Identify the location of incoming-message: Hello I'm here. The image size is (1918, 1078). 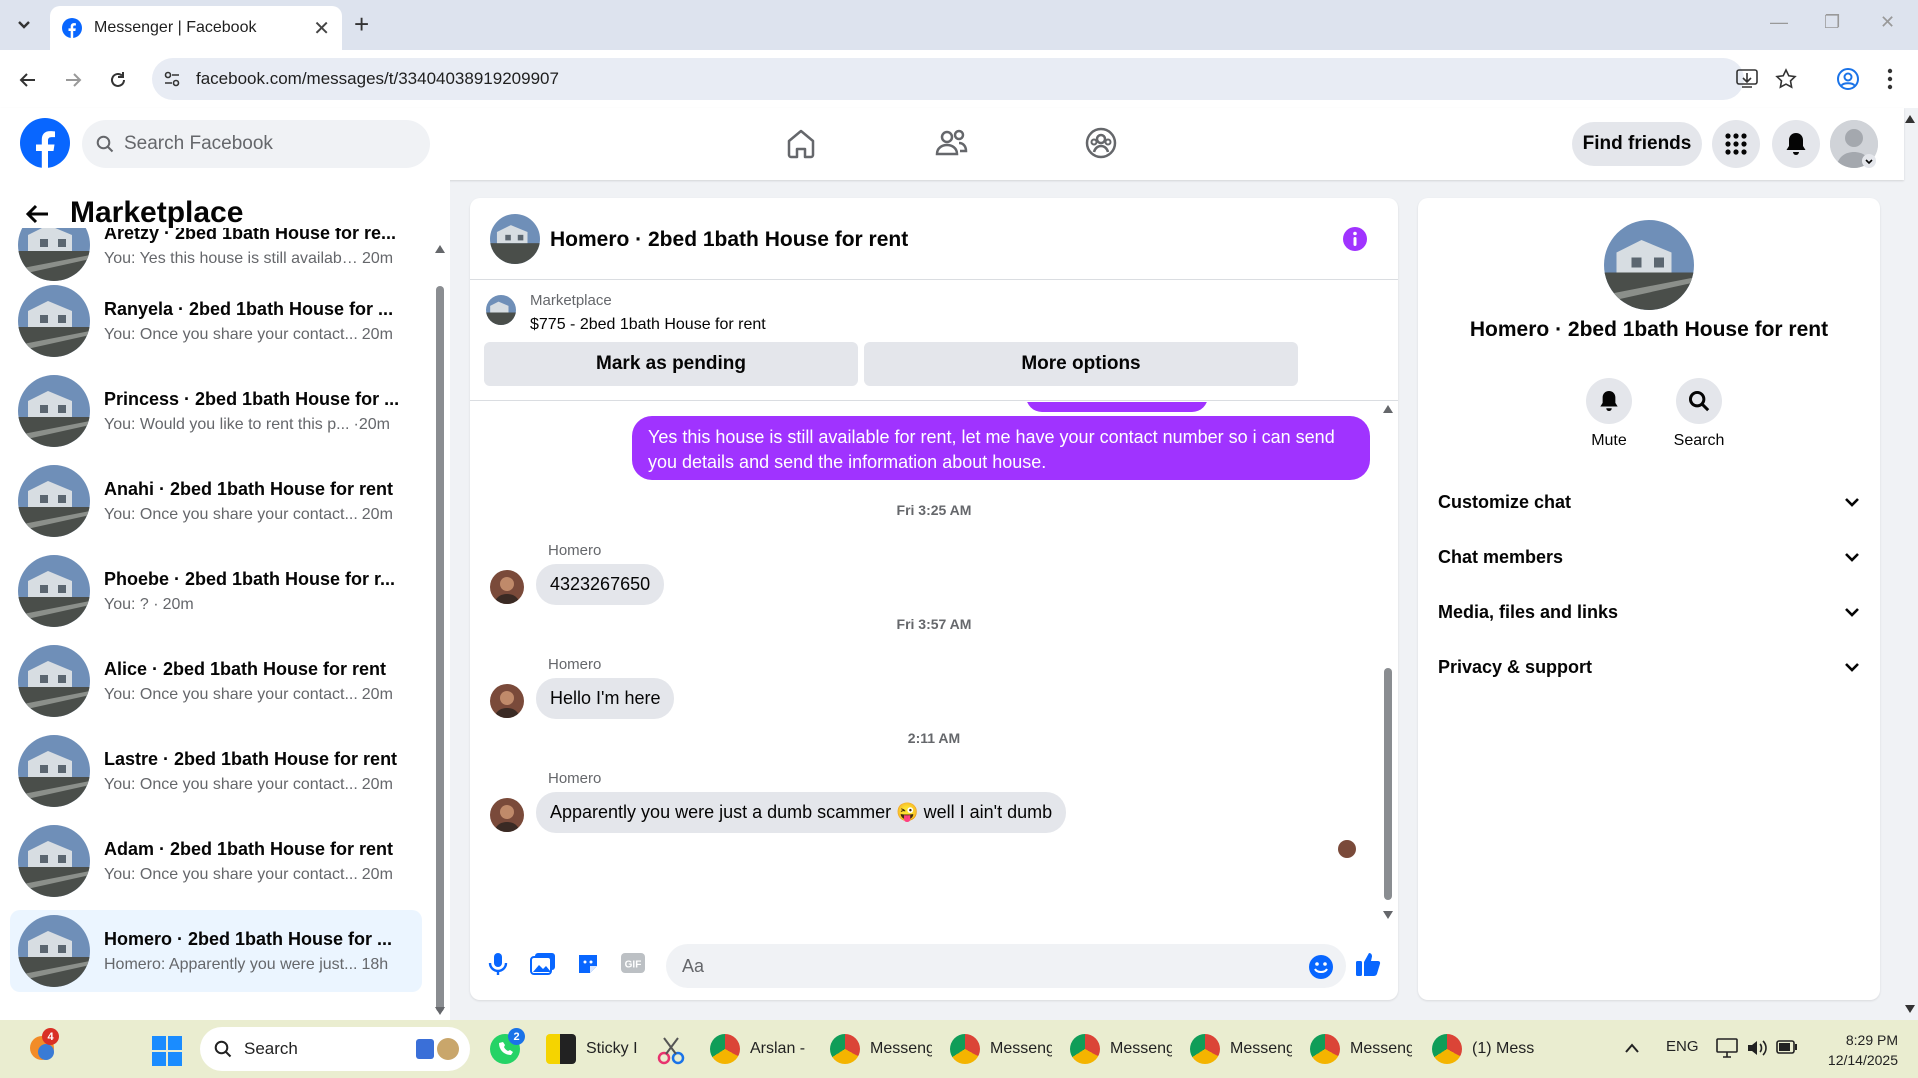
(605, 698).